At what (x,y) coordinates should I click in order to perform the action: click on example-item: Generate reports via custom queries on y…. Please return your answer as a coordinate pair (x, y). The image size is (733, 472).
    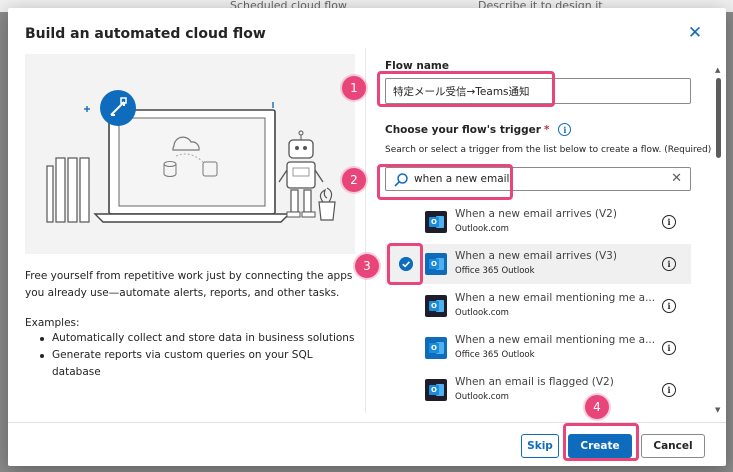
    Looking at the image, I should click on (197, 364).